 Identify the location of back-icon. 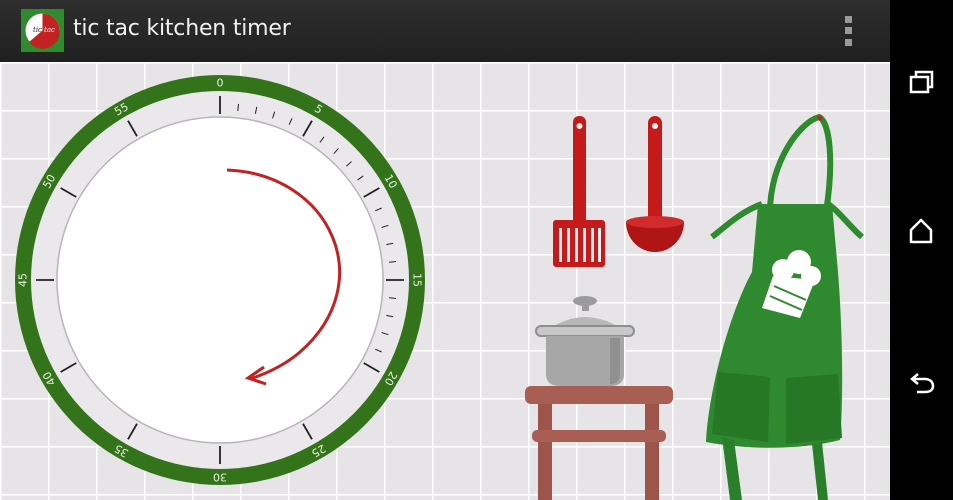
(922, 383).